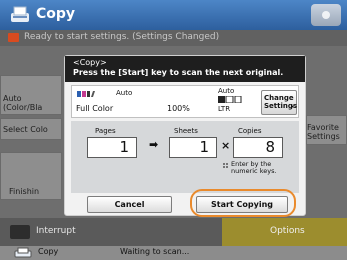 This screenshot has height=260, width=347. I want to click on paper-size-value: LTR, so click(224, 109).